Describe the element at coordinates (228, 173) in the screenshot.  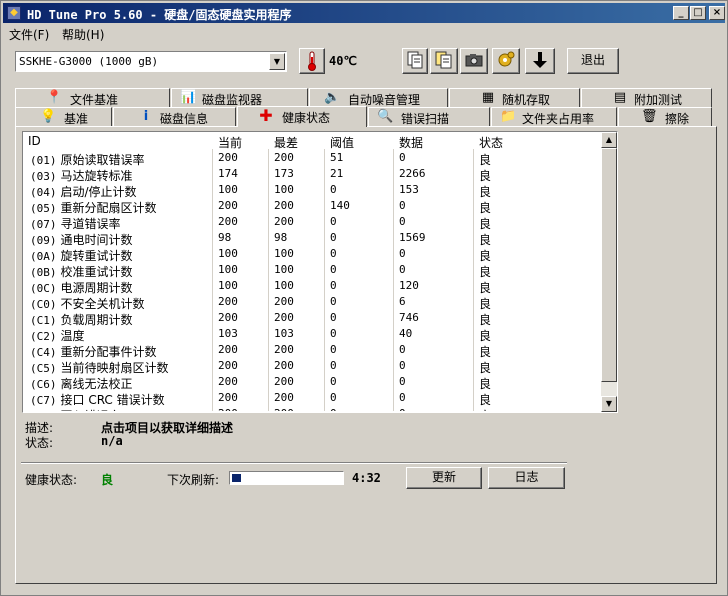
I see `cell-current: 174` at that location.